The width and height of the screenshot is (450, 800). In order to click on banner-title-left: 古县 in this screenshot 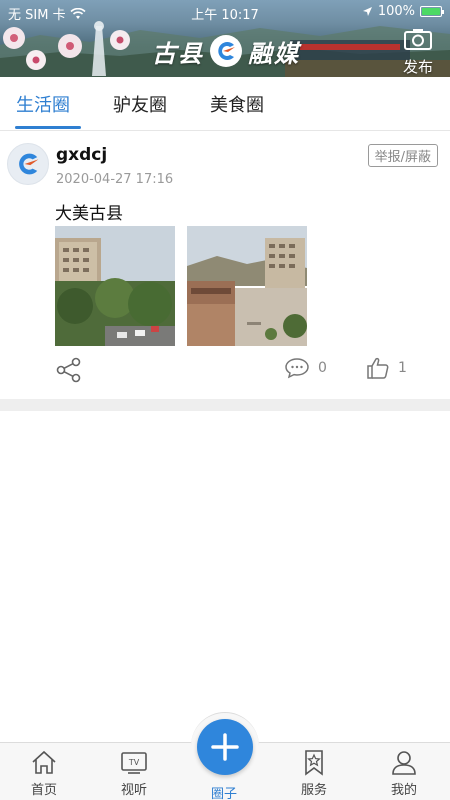, I will do `click(178, 53)`.